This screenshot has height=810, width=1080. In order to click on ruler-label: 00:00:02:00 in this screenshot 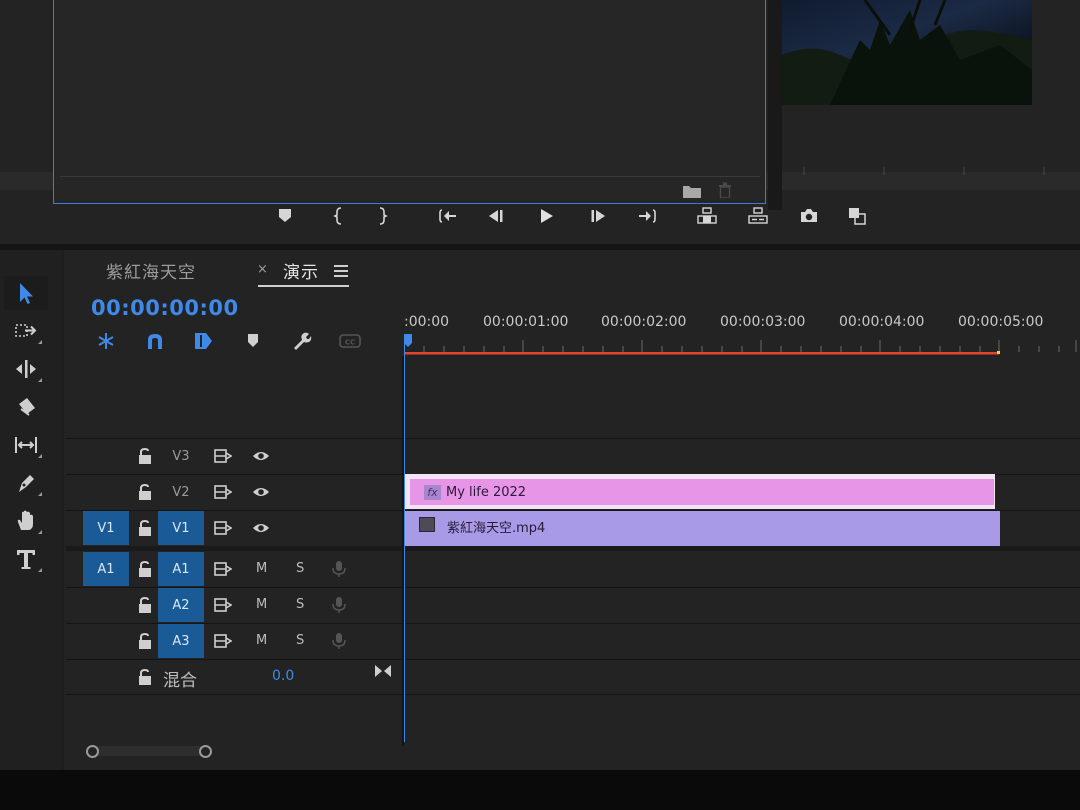, I will do `click(644, 322)`.